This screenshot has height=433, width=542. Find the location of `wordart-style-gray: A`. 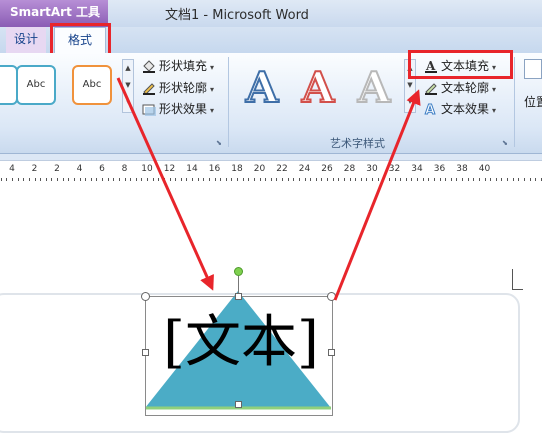

wordart-style-gray: A is located at coordinates (374, 88).